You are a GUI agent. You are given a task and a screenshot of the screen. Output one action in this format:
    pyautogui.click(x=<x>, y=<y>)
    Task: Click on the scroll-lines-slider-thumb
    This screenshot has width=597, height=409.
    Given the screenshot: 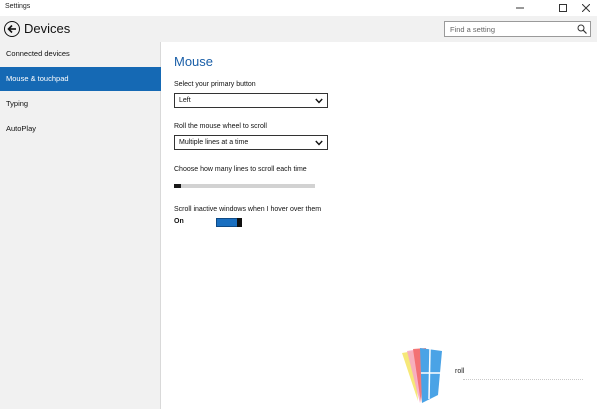 What is the action you would take?
    pyautogui.click(x=177, y=186)
    